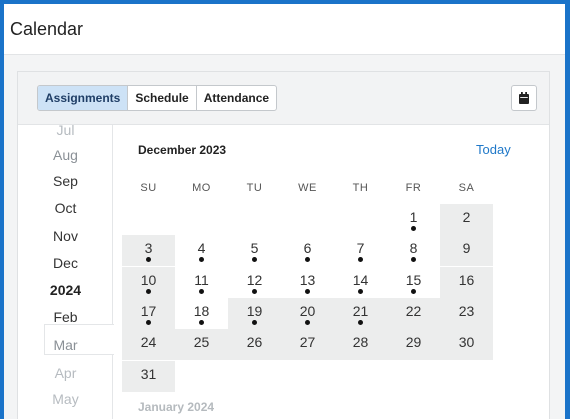  What do you see at coordinates (65, 130) in the screenshot?
I see `month-item: Jul` at bounding box center [65, 130].